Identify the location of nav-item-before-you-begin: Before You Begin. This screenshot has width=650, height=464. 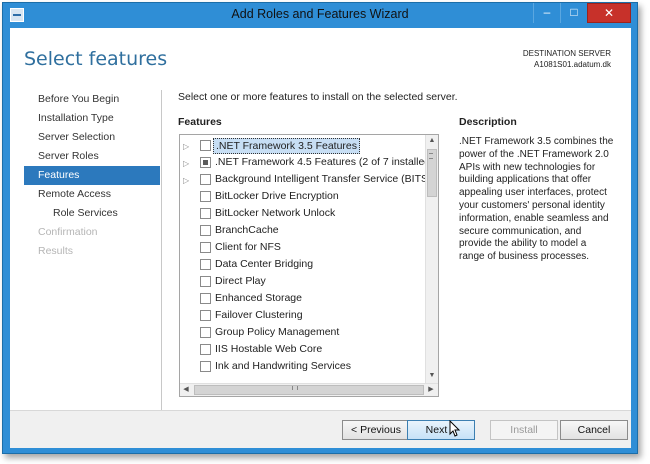
(92, 99).